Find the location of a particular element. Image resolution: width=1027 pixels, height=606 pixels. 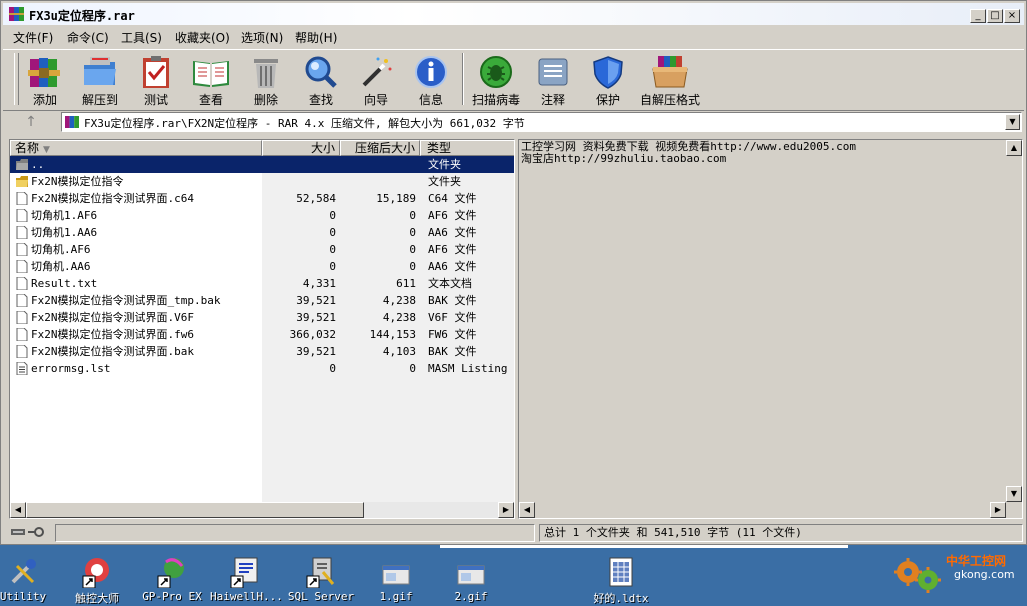

file-size: 366,032 is located at coordinates (312, 334).